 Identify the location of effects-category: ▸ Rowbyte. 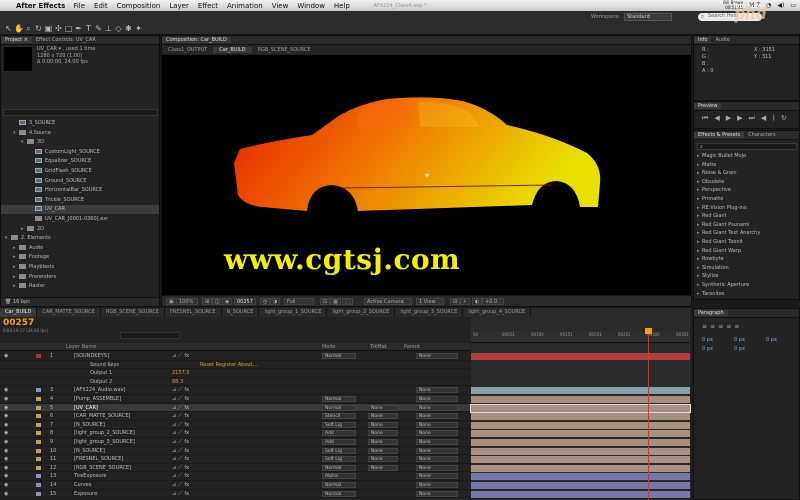
(710, 259).